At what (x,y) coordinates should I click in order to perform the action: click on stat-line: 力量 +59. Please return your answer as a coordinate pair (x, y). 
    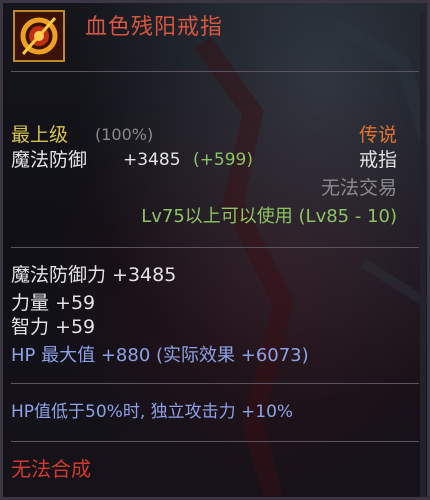
    Looking at the image, I should click on (53, 303).